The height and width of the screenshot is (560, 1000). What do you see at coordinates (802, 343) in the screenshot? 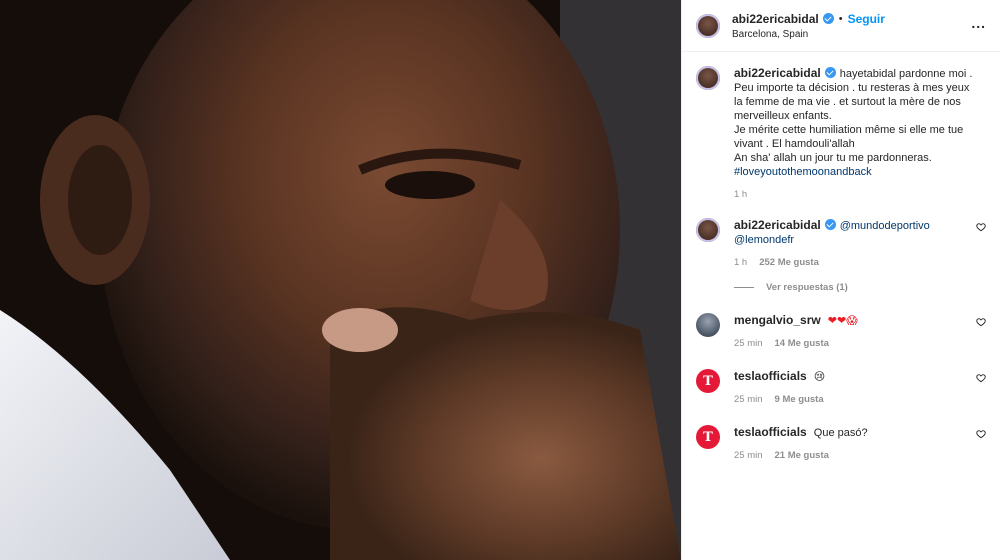
I see `comment-likes: 14 Me gusta` at bounding box center [802, 343].